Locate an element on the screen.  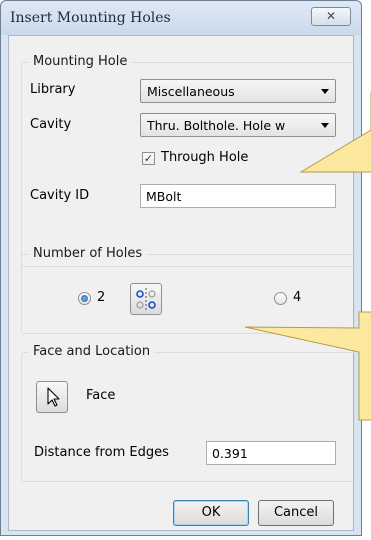
callout-top is located at coordinates (335, 132).